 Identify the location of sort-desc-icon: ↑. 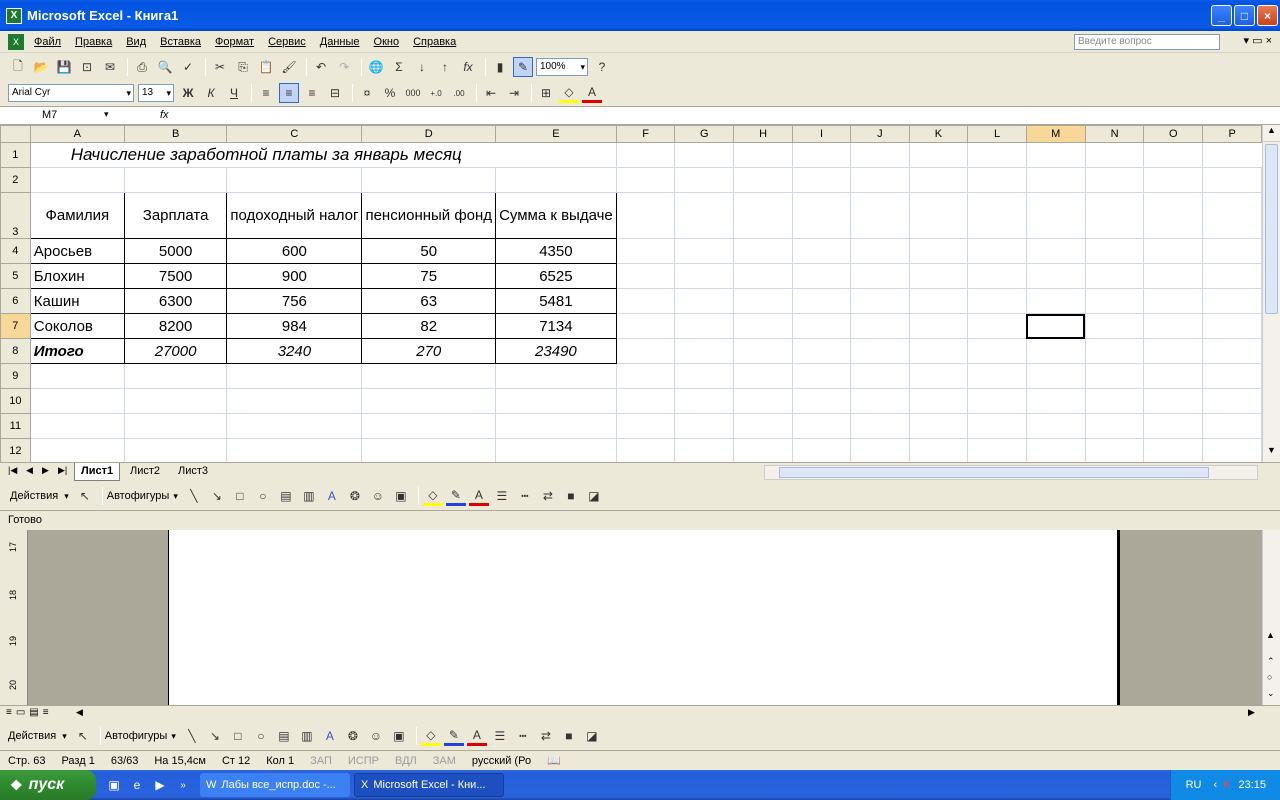
(445, 67).